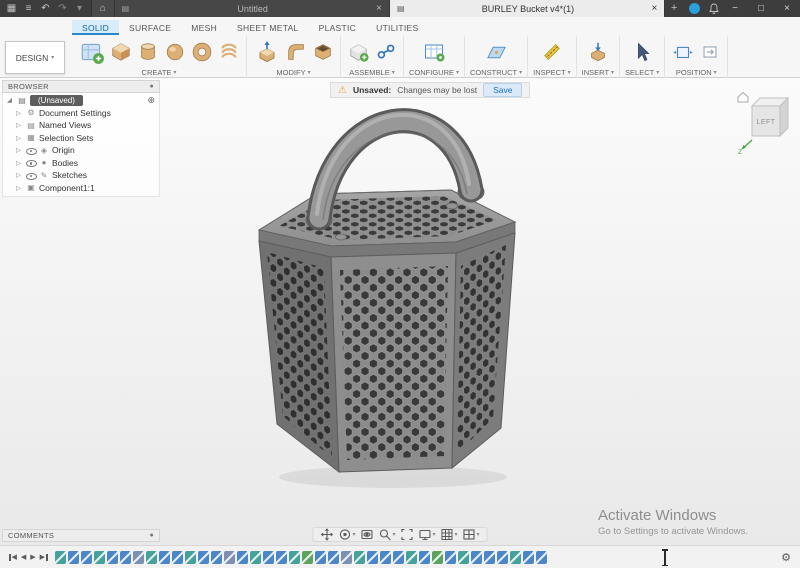 This screenshot has height=568, width=800. What do you see at coordinates (81, 138) in the screenshot?
I see `browser-item-selection-sets: ▷ ▦ Selection Sets` at bounding box center [81, 138].